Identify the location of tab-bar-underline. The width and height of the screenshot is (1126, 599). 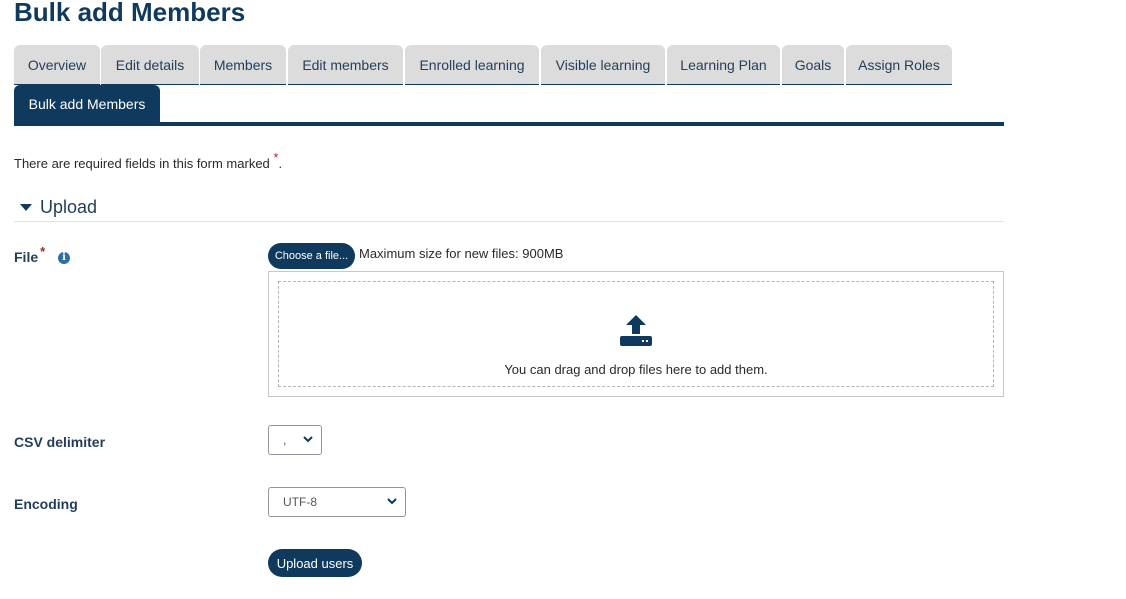
(509, 124).